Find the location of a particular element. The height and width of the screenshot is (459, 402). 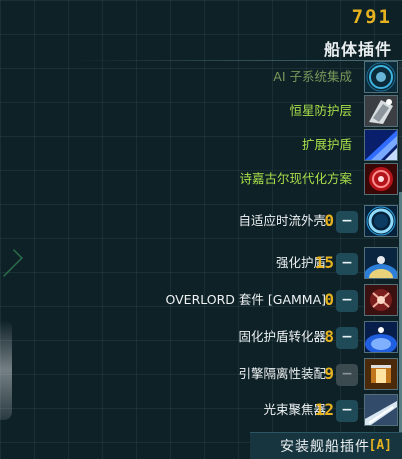

modernization-icon is located at coordinates (381, 179).